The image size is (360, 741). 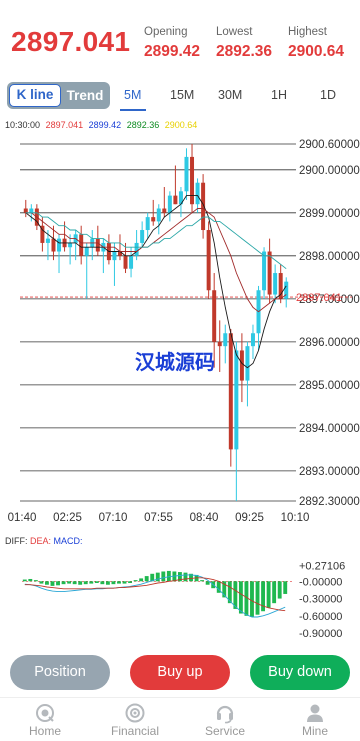 What do you see at coordinates (300, 672) in the screenshot?
I see `buy-down-button: Buy down` at bounding box center [300, 672].